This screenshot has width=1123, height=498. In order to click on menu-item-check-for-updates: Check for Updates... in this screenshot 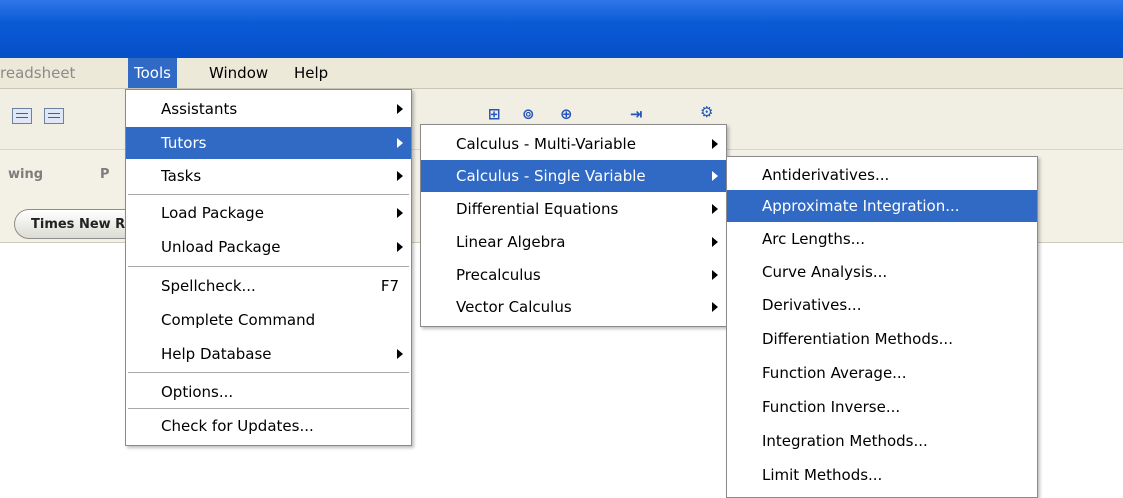, I will do `click(268, 426)`.